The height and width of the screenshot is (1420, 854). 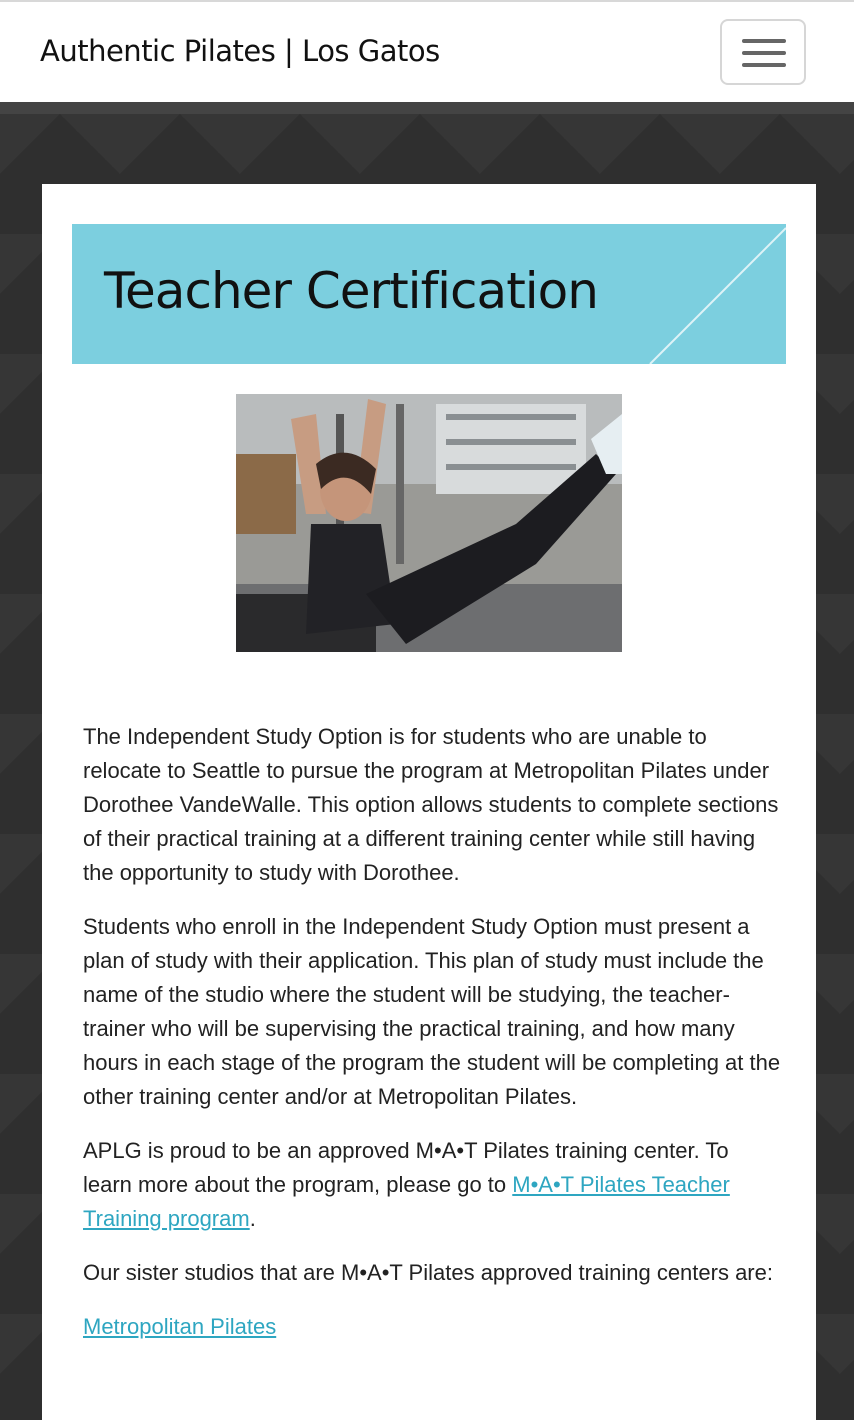 What do you see at coordinates (427, 108) in the screenshot?
I see `navbar-shadow` at bounding box center [427, 108].